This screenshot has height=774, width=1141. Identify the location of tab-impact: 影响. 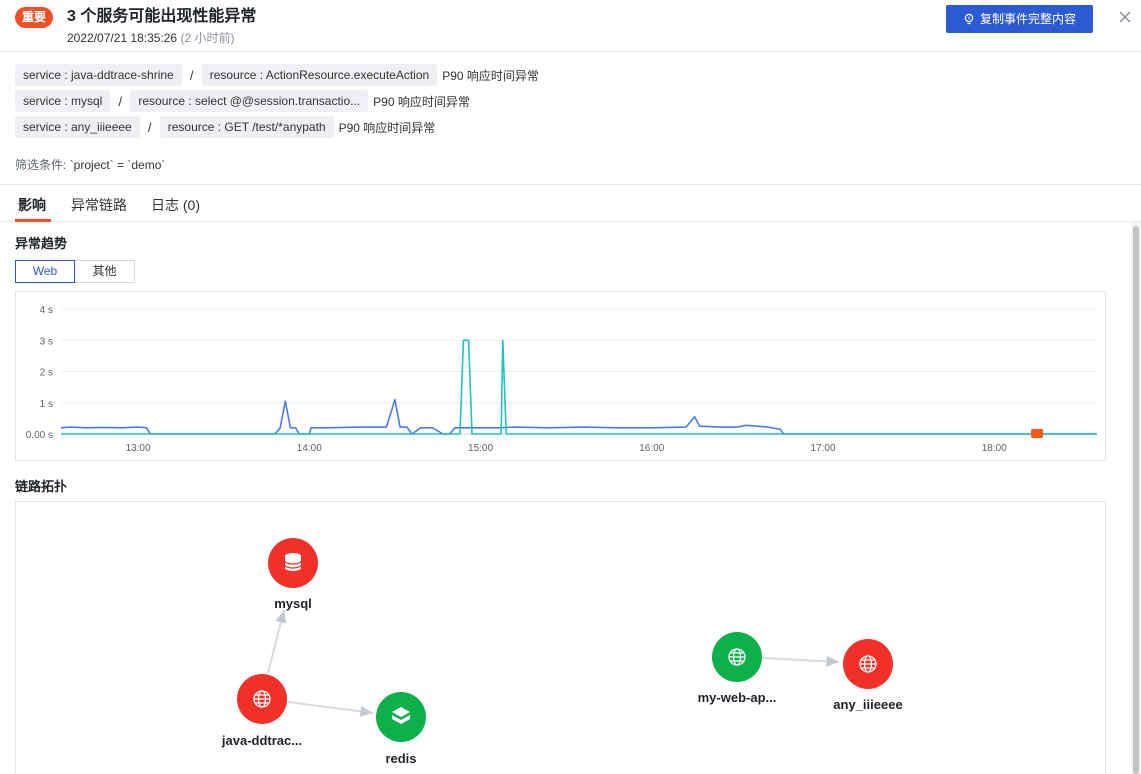
(32, 205).